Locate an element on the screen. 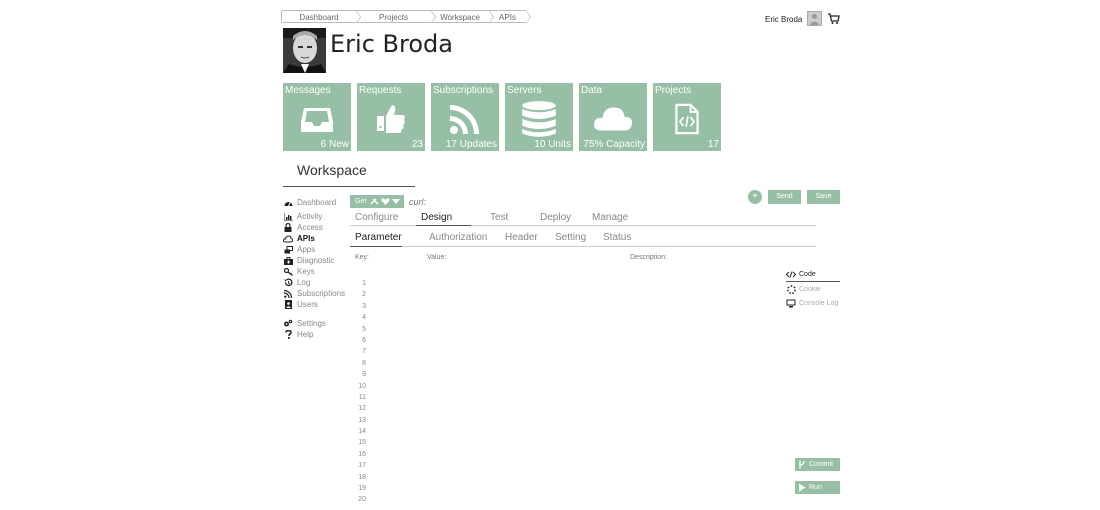  line-number: 4 is located at coordinates (364, 318).